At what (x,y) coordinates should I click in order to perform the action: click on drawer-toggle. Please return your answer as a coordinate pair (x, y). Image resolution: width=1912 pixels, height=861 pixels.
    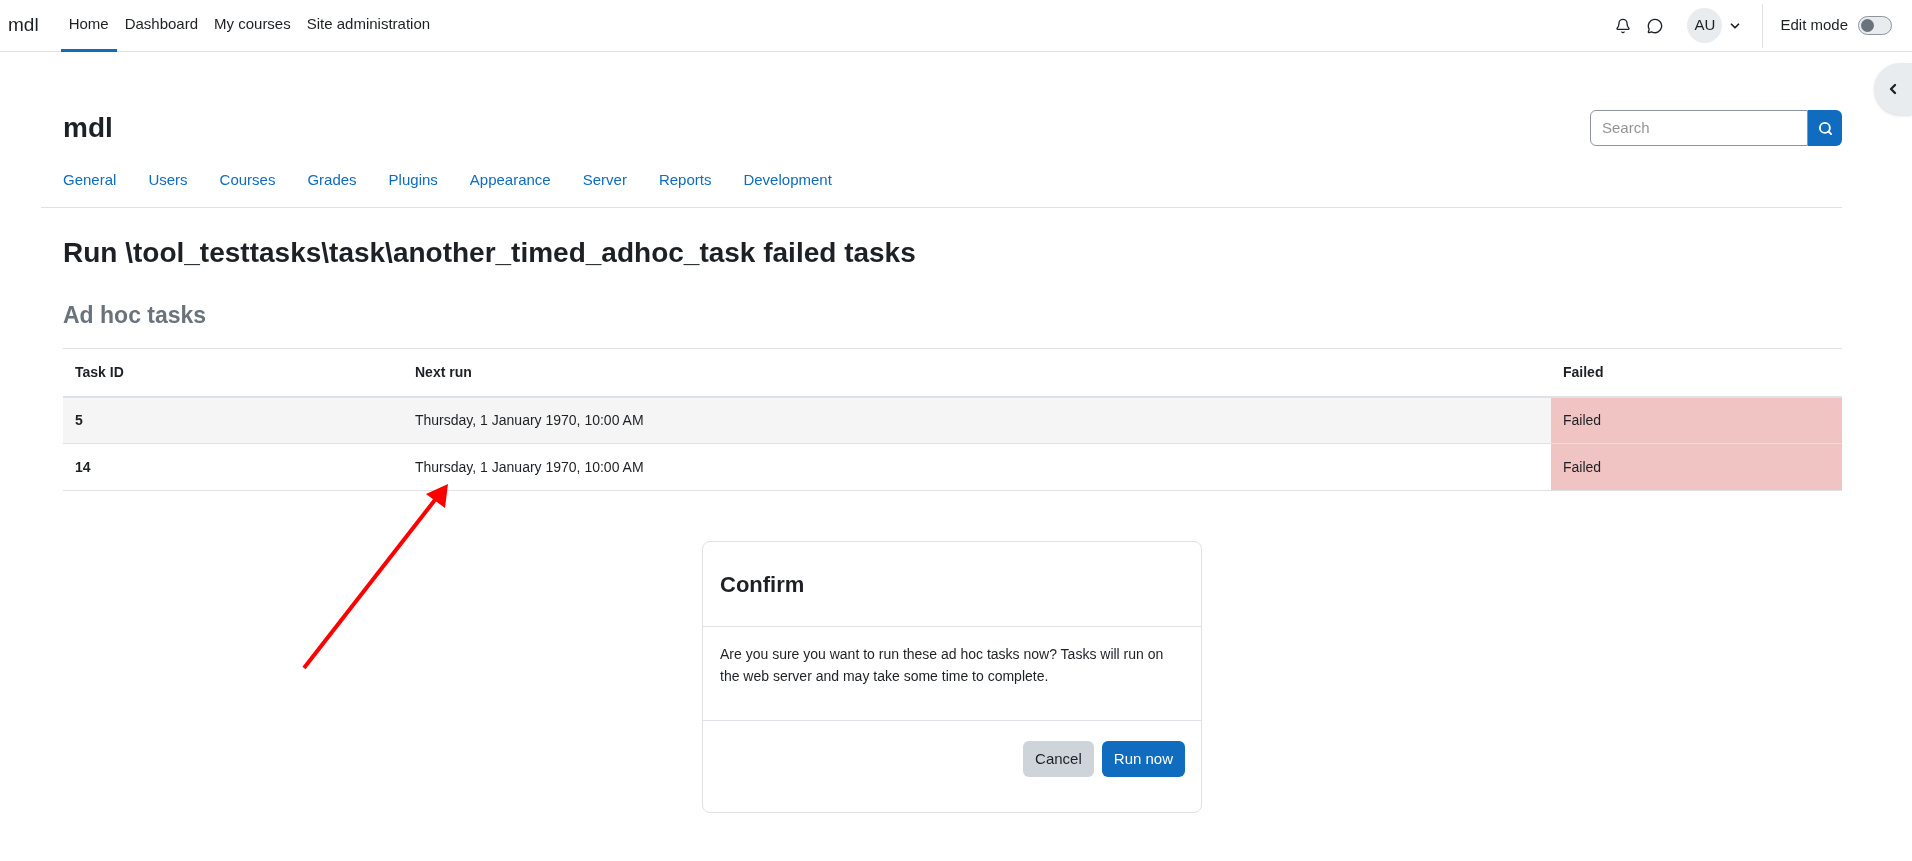
    Looking at the image, I should click on (1893, 89).